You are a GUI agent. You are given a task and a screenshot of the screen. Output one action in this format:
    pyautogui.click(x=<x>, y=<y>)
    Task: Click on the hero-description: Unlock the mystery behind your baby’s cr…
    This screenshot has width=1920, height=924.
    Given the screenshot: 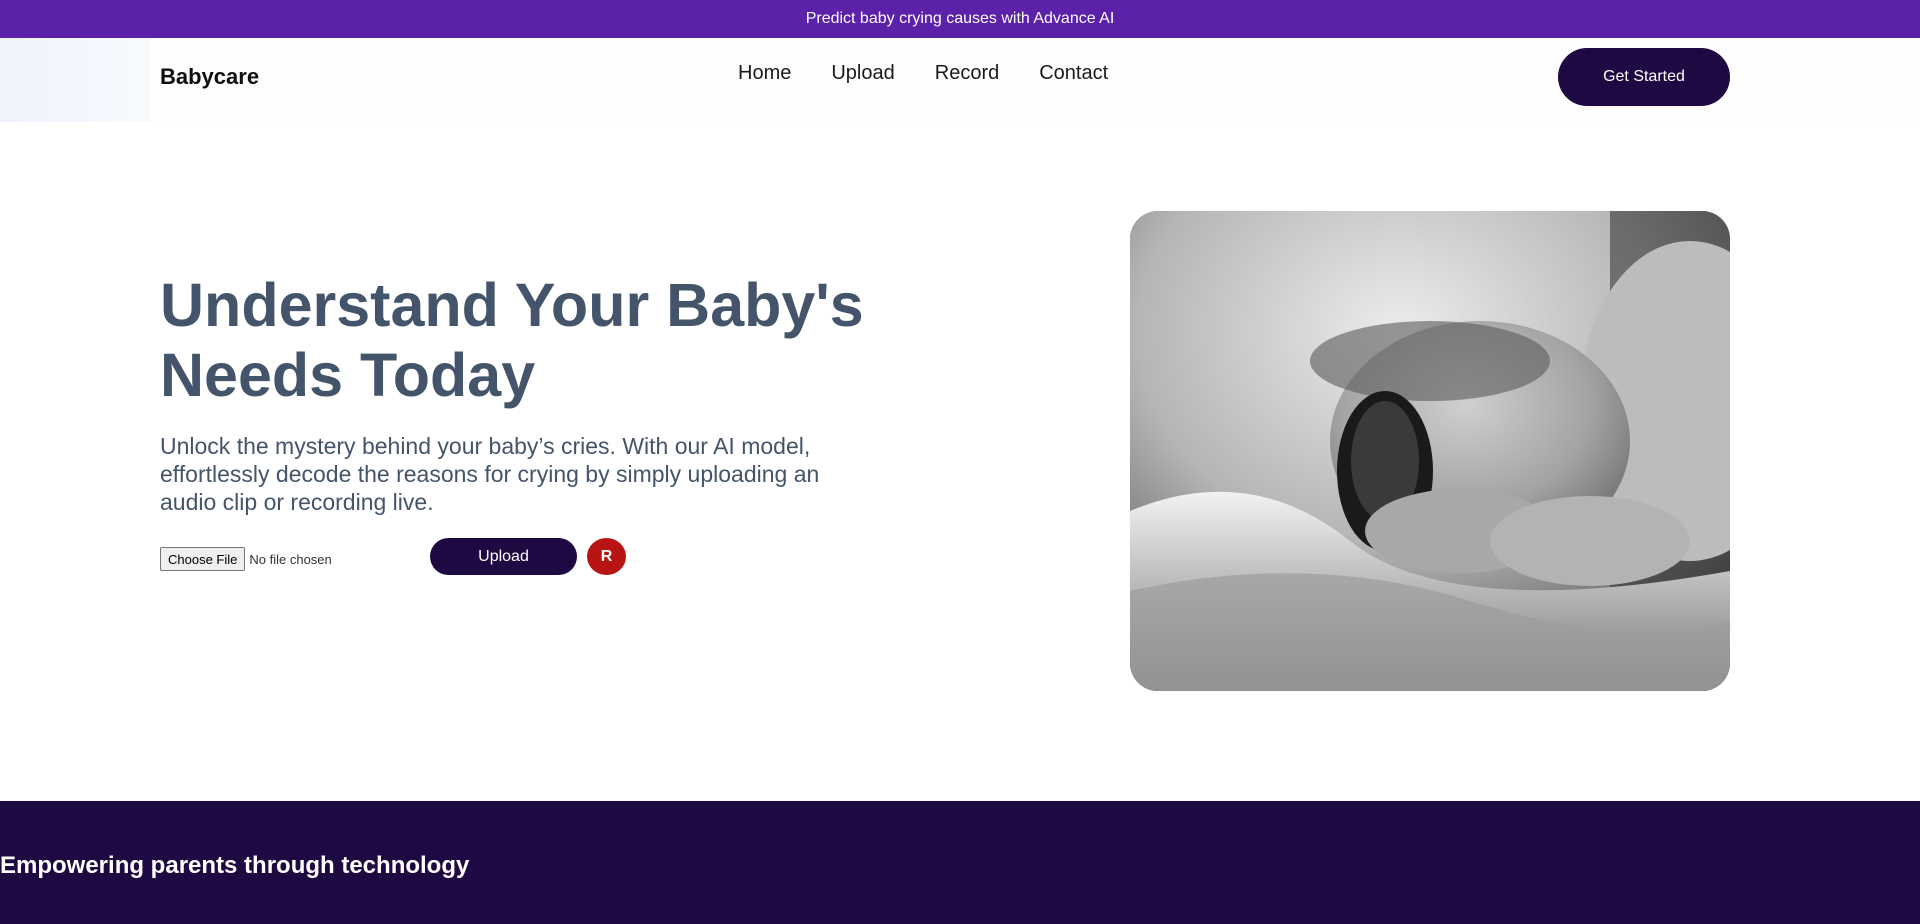 What is the action you would take?
    pyautogui.click(x=490, y=474)
    